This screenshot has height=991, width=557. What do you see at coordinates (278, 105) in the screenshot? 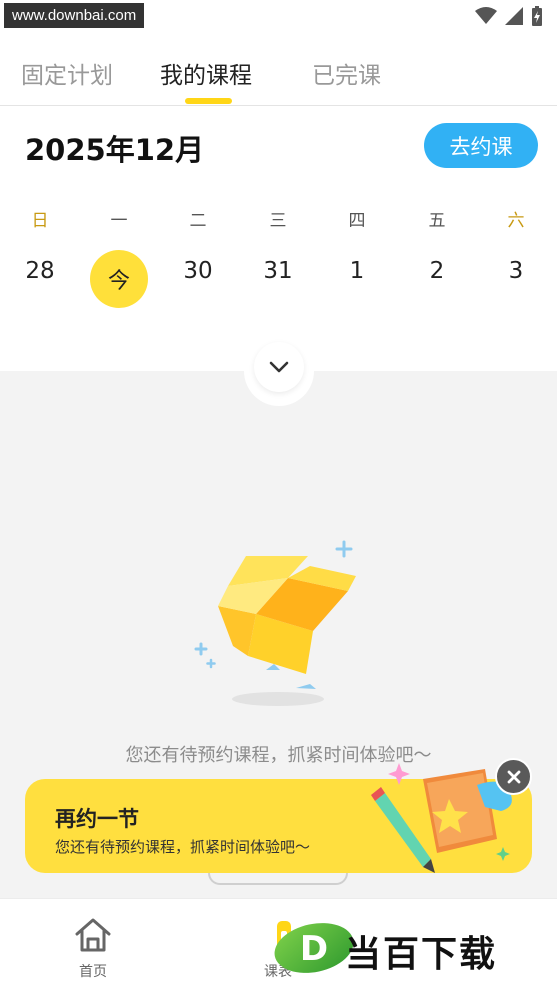
I see `divider` at bounding box center [278, 105].